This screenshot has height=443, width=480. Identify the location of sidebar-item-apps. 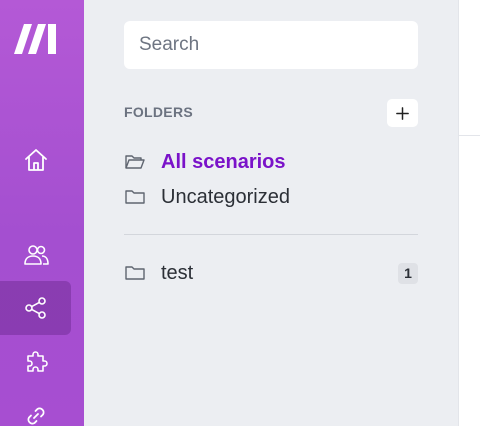
(35, 362).